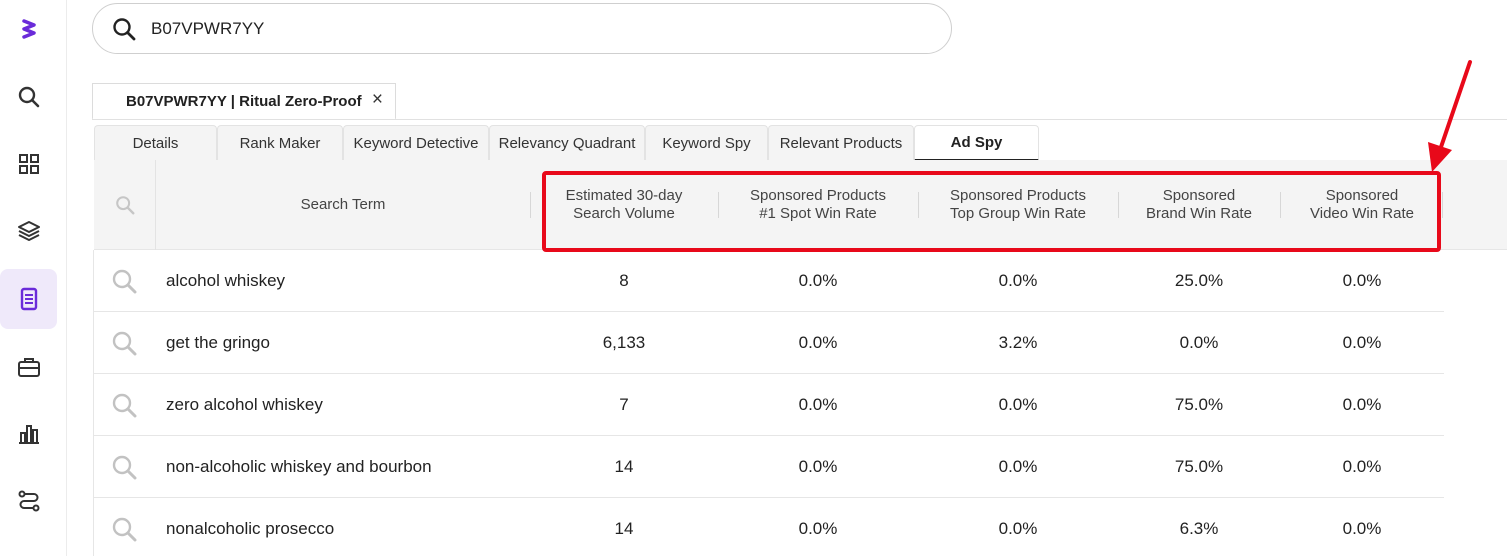 Image resolution: width=1507 pixels, height=556 pixels. I want to click on cell-brand: 0.0%, so click(1199, 342).